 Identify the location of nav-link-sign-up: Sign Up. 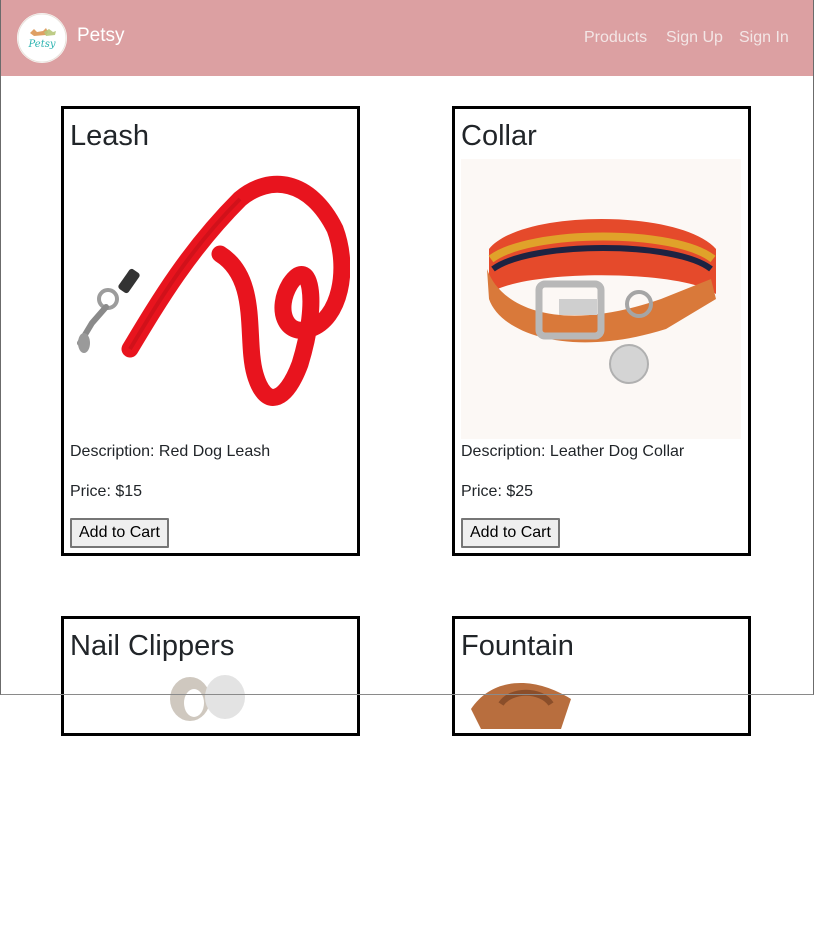
(694, 38).